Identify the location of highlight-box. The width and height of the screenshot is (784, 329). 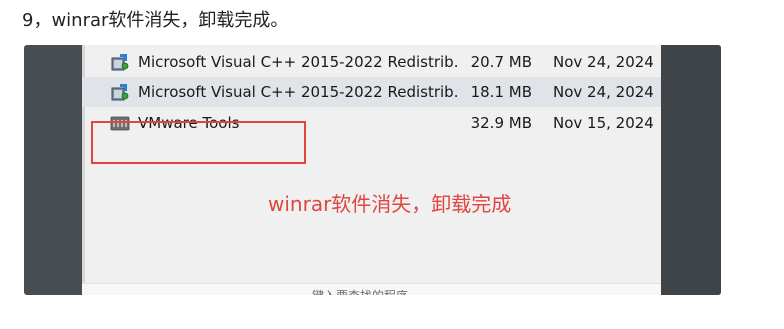
(198, 142).